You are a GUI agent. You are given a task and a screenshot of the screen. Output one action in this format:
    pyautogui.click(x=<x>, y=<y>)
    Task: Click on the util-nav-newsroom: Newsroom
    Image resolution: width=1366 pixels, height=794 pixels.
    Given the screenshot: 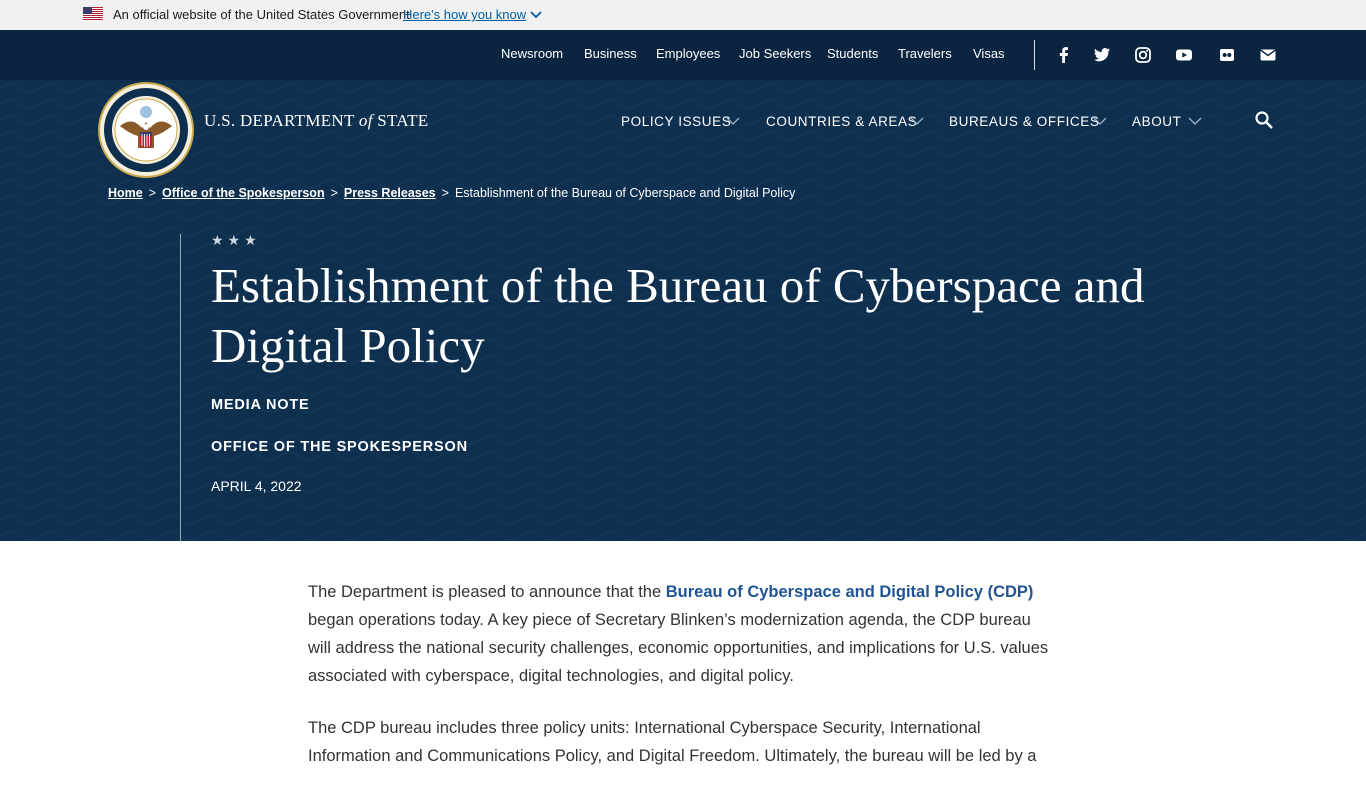 What is the action you would take?
    pyautogui.click(x=532, y=53)
    